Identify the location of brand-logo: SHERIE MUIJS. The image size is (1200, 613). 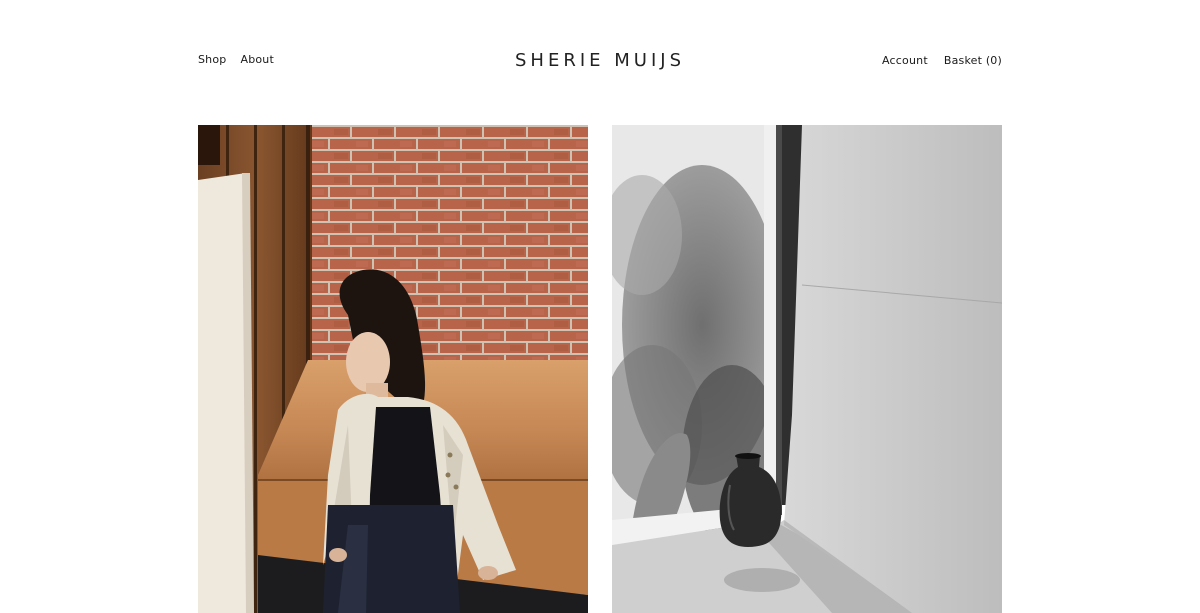
(600, 60).